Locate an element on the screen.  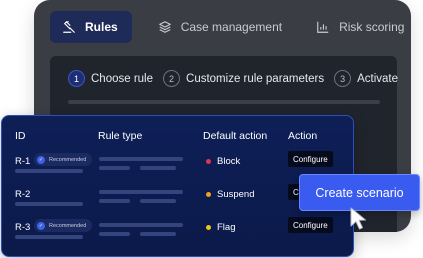
step-label: Customize rule parameters is located at coordinates (255, 78).